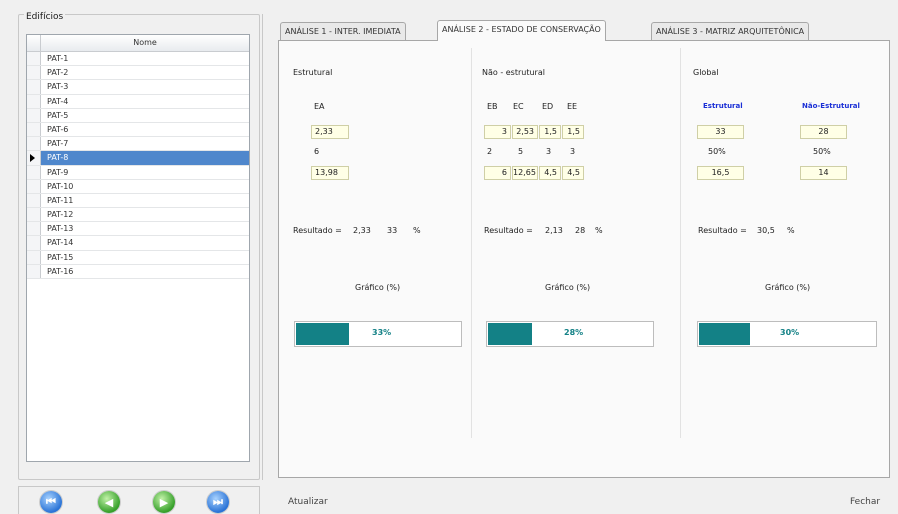 The height and width of the screenshot is (514, 898). I want to click on building-name-cell: PAT-13, so click(145, 228).